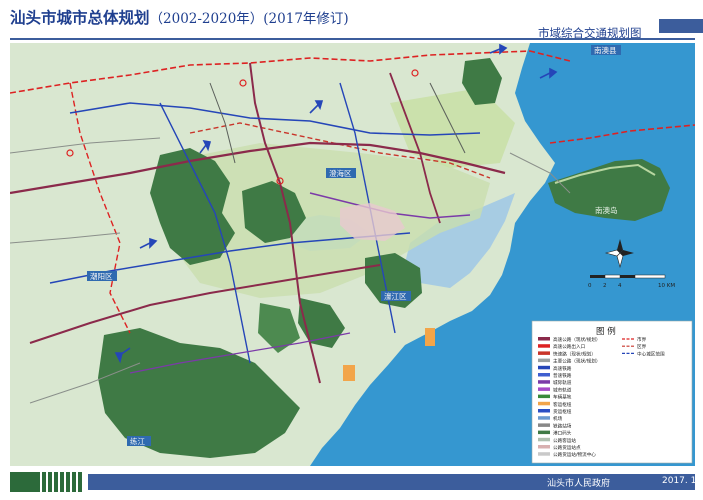 The height and width of the screenshot is (500, 703). Describe the element at coordinates (562, 397) in the screenshot. I see `legend-item-label: 车辆基地` at that location.